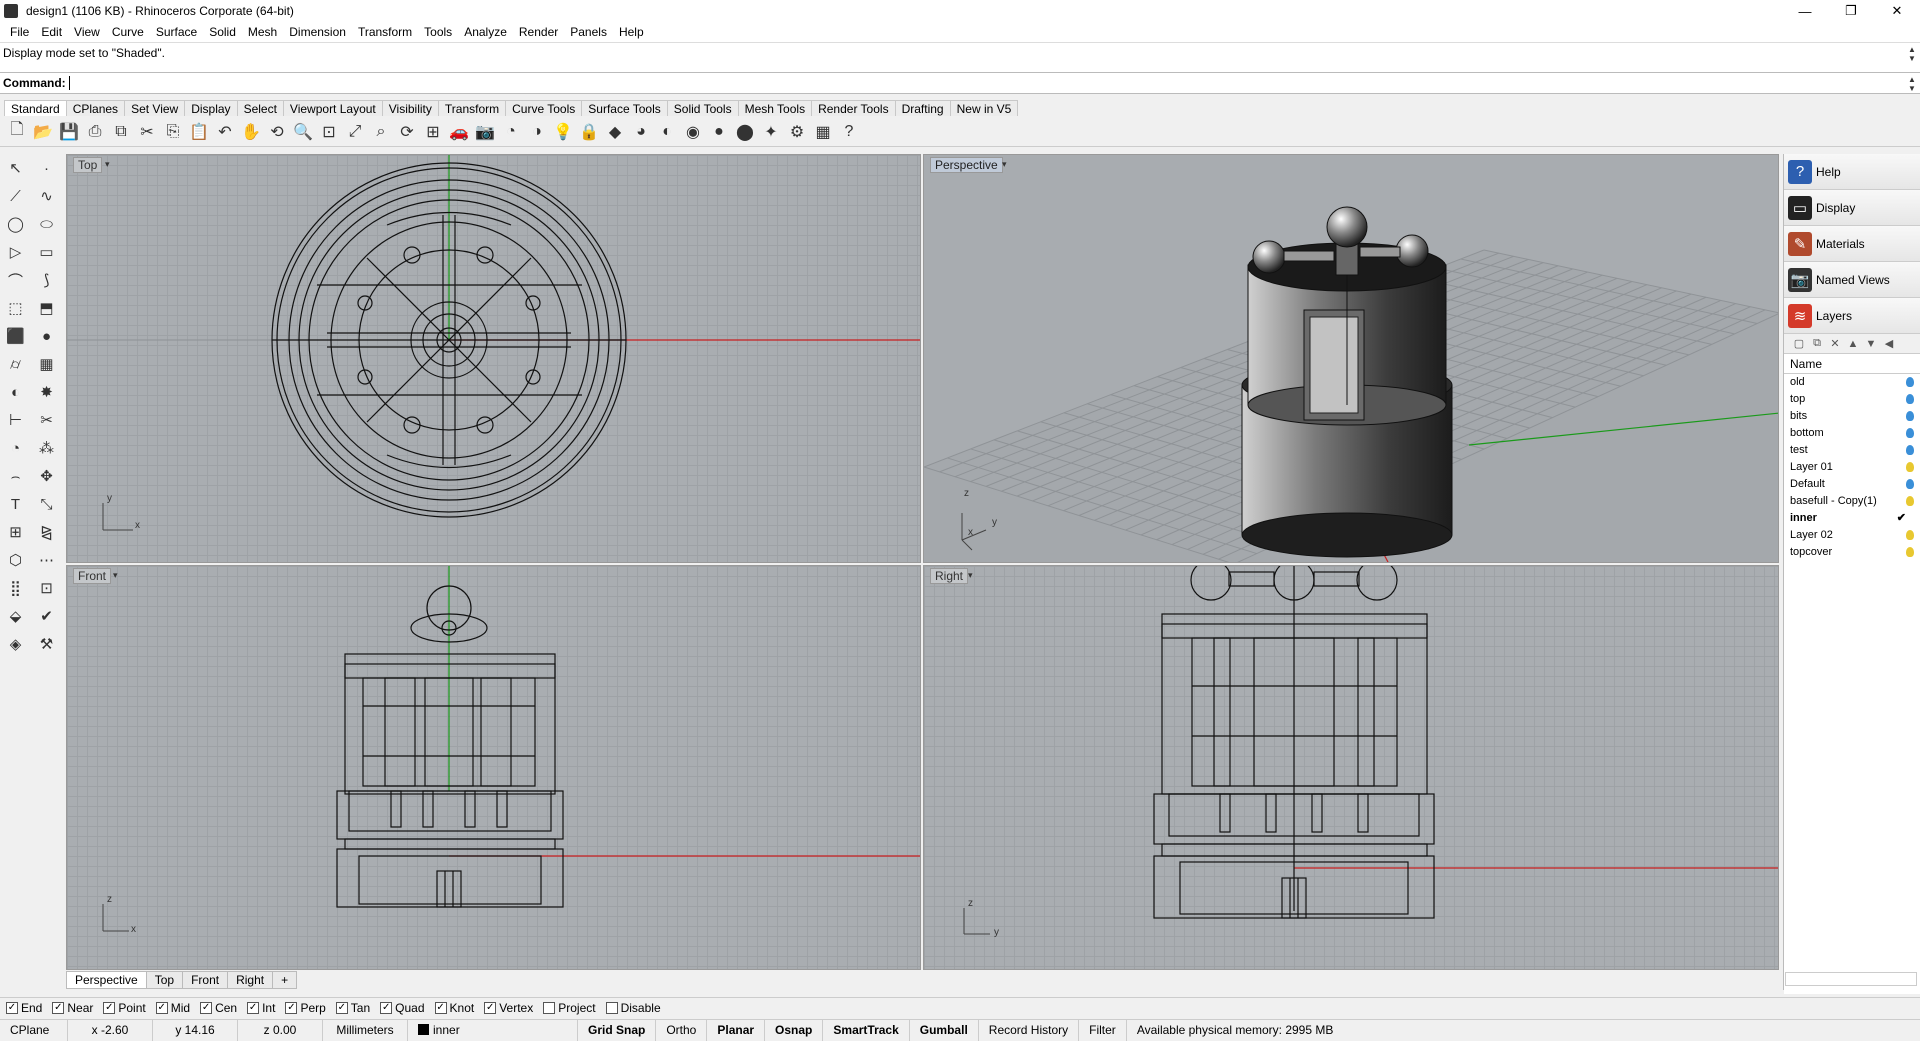 This screenshot has height=1041, width=1920. Describe the element at coordinates (944, 1030) in the screenshot. I see `gumball-toggle: Gumball` at that location.